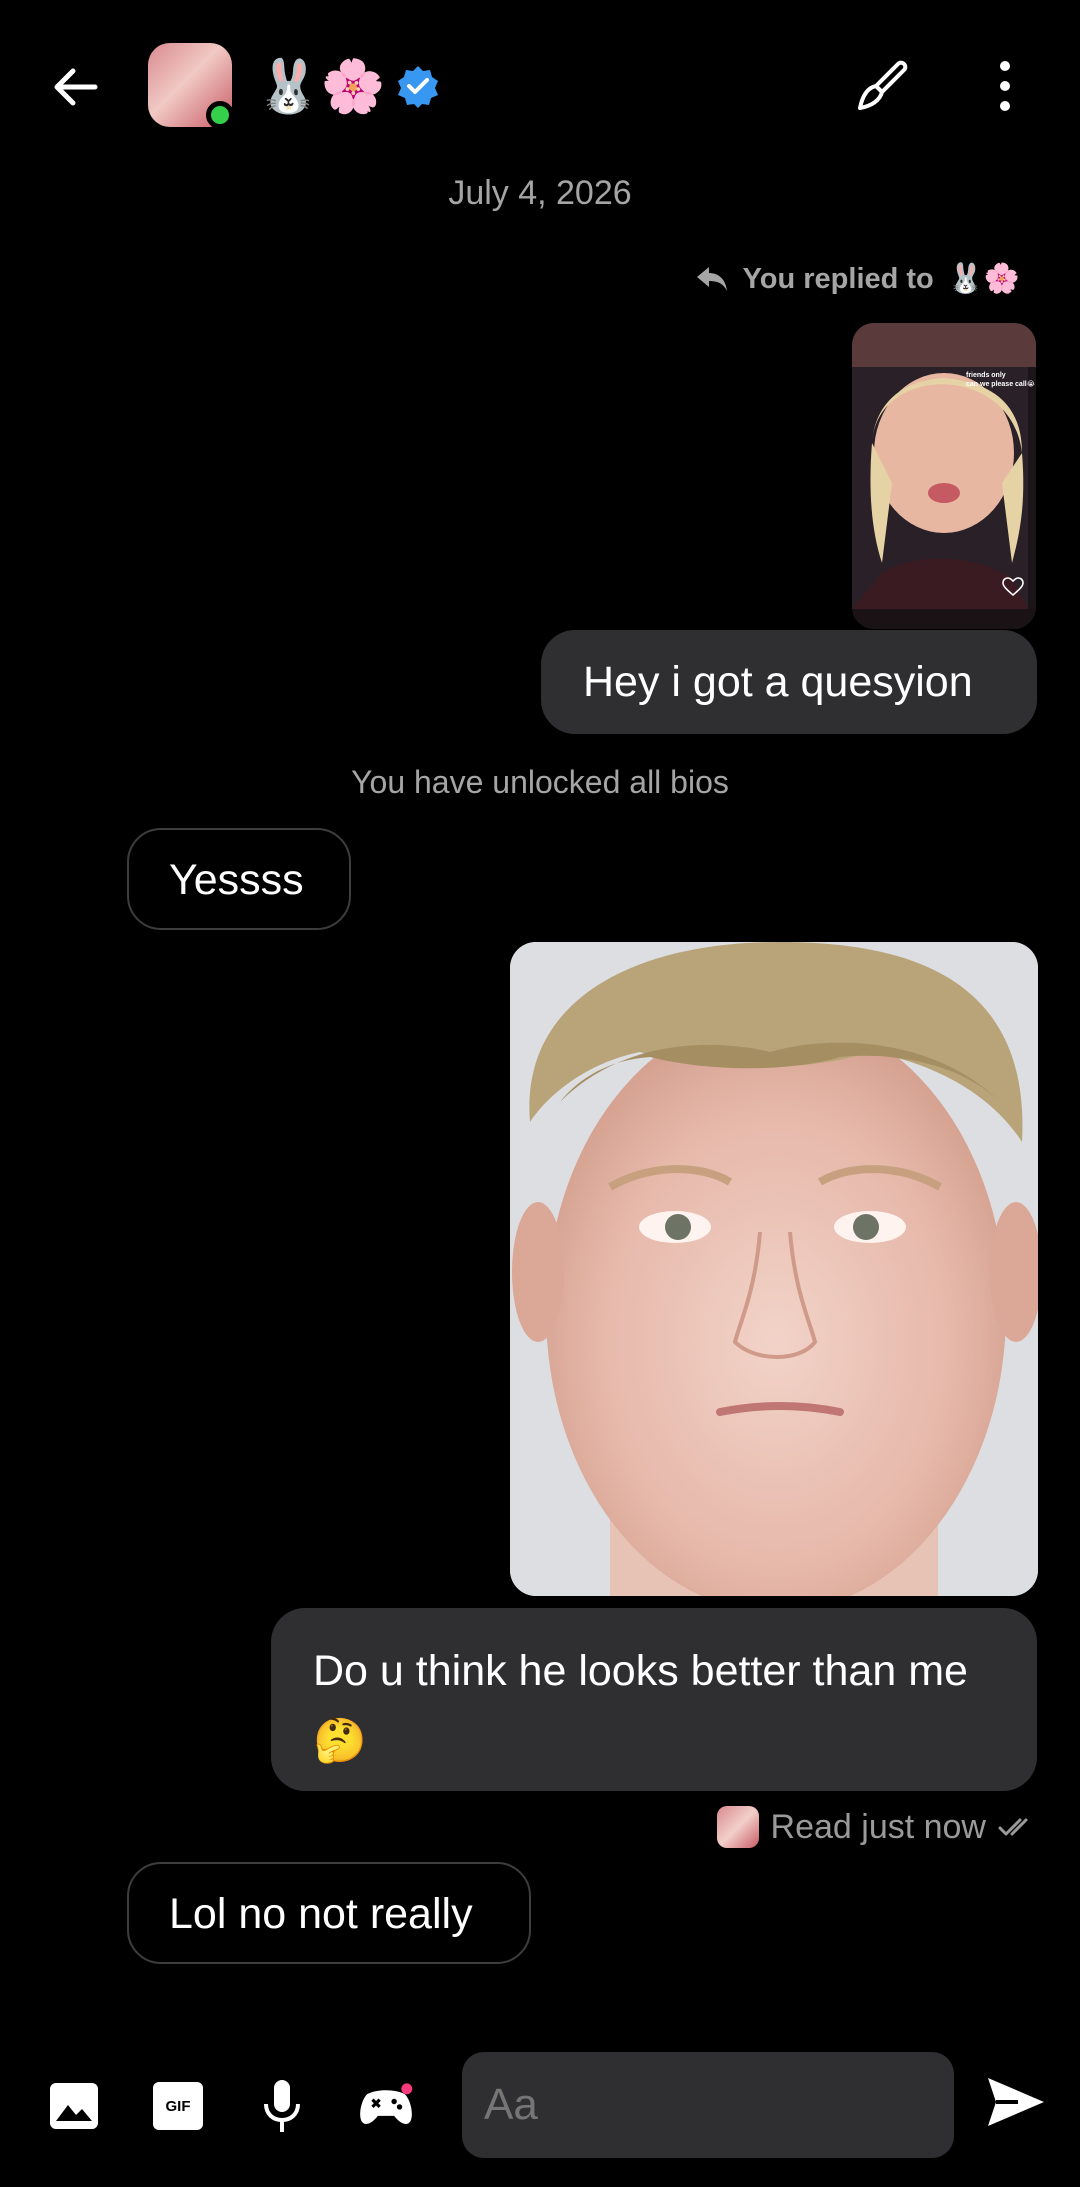 This screenshot has width=1080, height=2187. I want to click on sent-photo, so click(774, 1269).